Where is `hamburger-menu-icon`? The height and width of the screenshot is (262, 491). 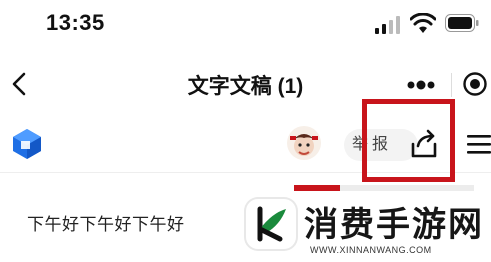 hamburger-menu-icon is located at coordinates (478, 144).